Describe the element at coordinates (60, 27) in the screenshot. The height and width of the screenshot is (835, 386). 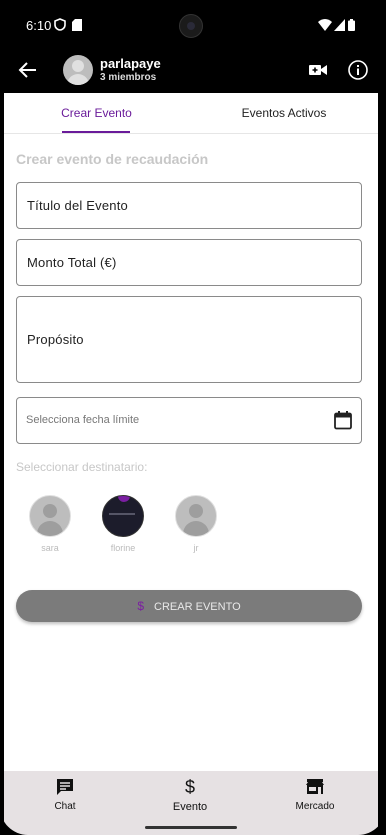
I see `vpn-icon` at that location.